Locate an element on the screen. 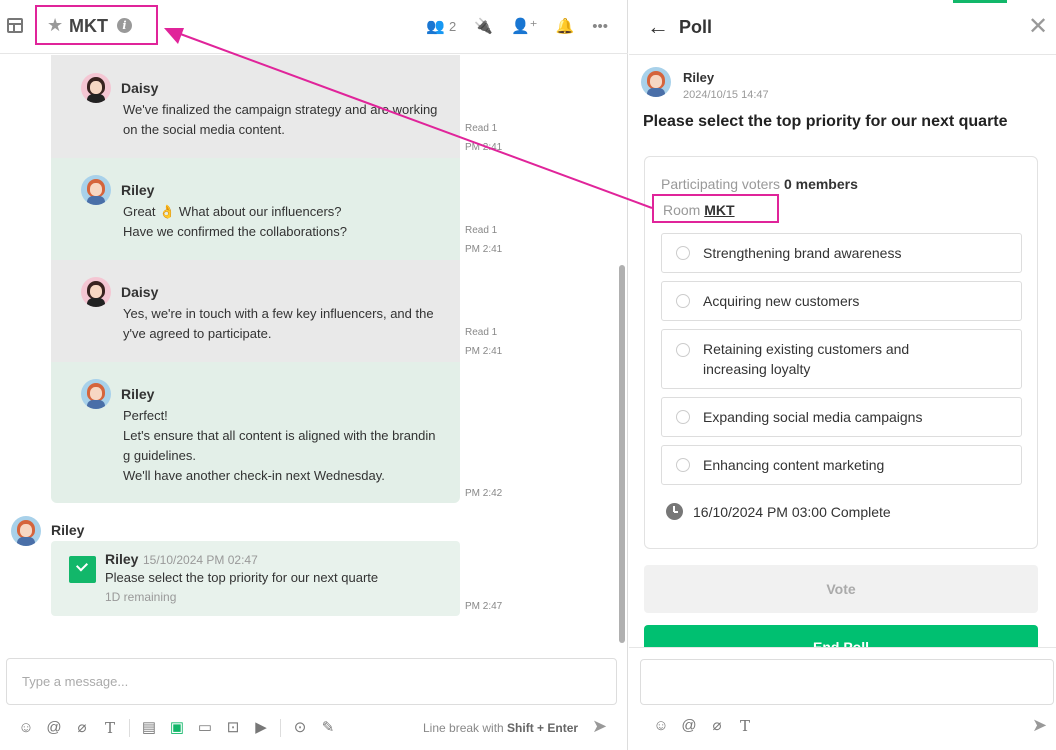  capture-icon: ⊡ is located at coordinates (233, 728).